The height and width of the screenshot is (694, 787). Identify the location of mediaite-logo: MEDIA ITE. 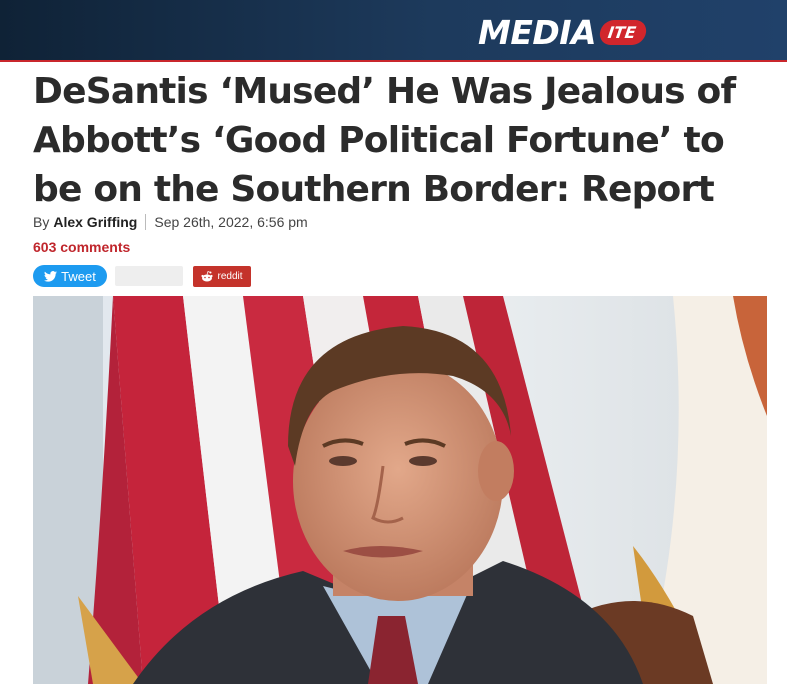
(563, 32).